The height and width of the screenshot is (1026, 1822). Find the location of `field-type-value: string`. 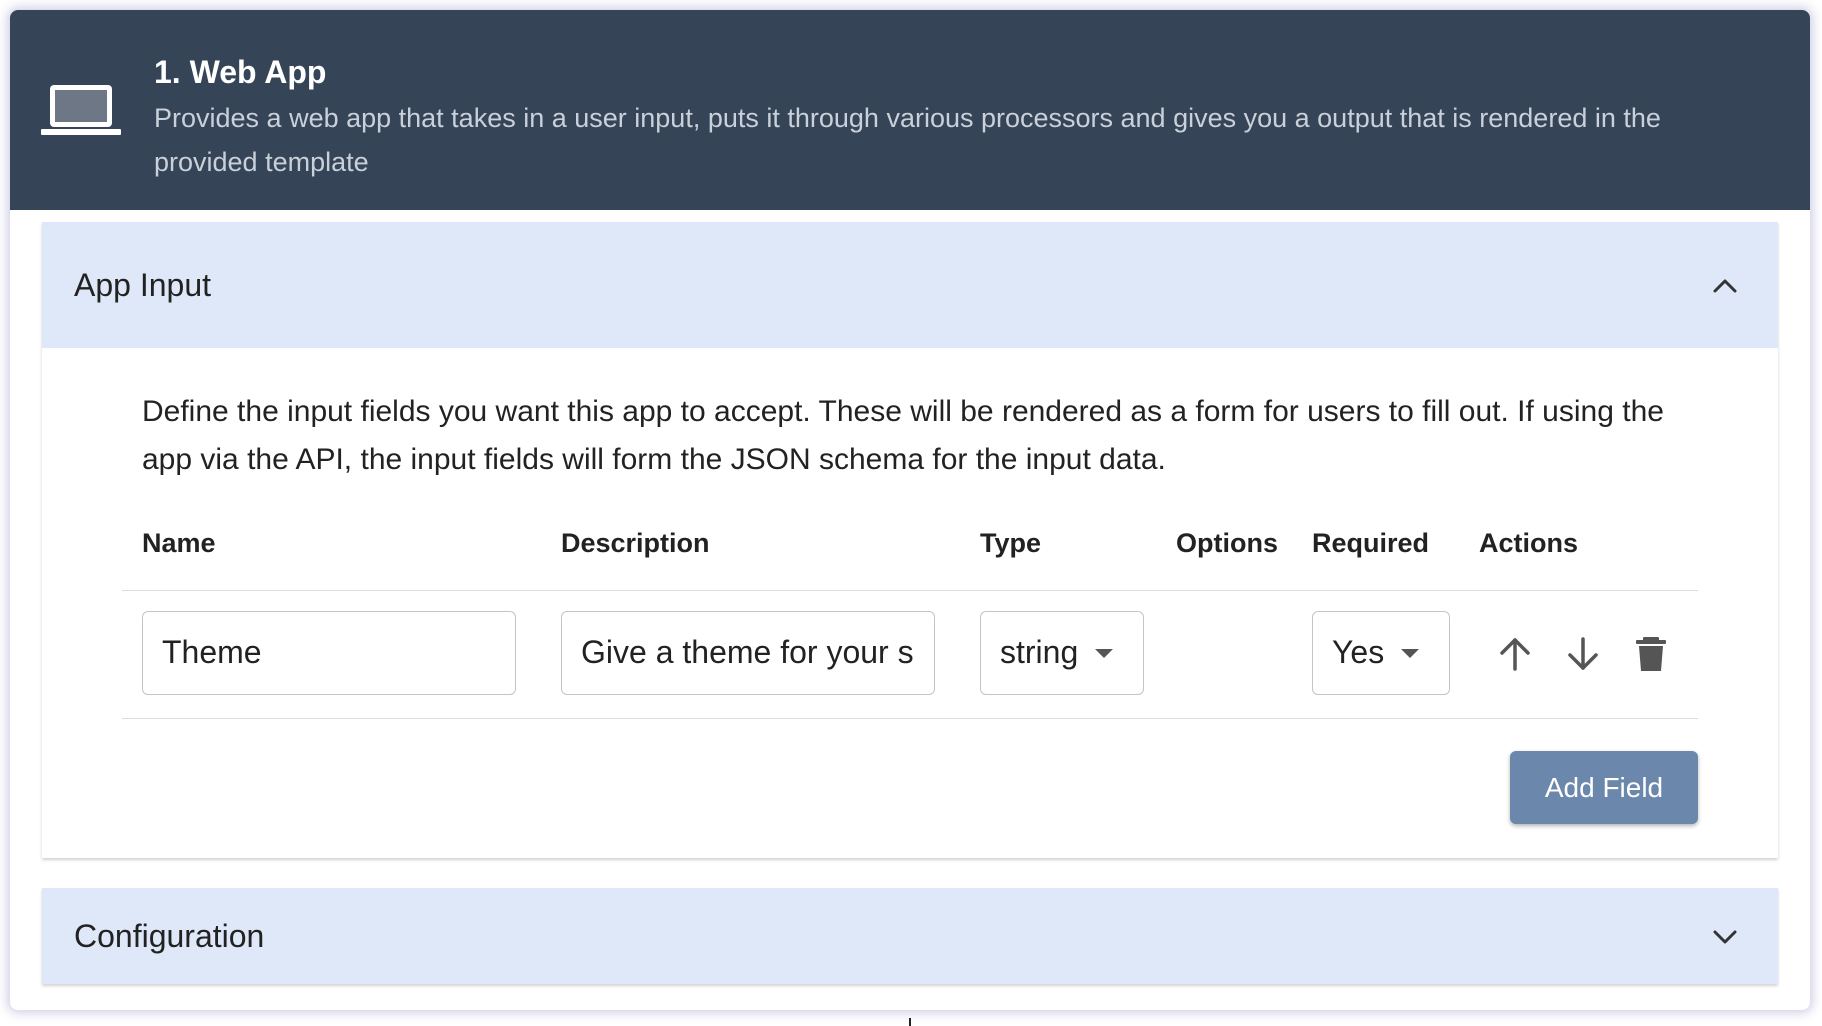

field-type-value: string is located at coordinates (1039, 652).